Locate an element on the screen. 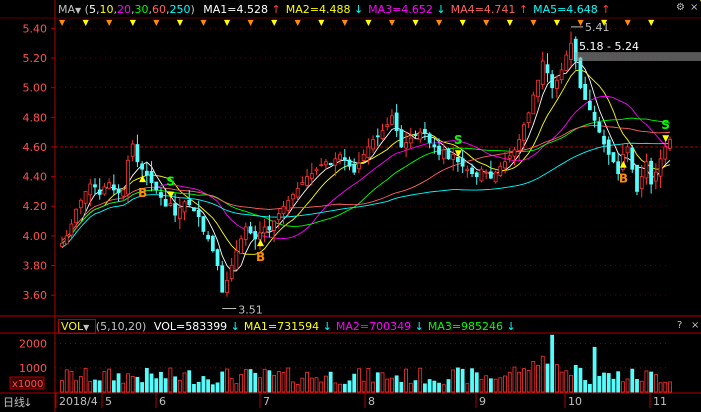  ma-dropdown-icon: ▼ is located at coordinates (78, 10).